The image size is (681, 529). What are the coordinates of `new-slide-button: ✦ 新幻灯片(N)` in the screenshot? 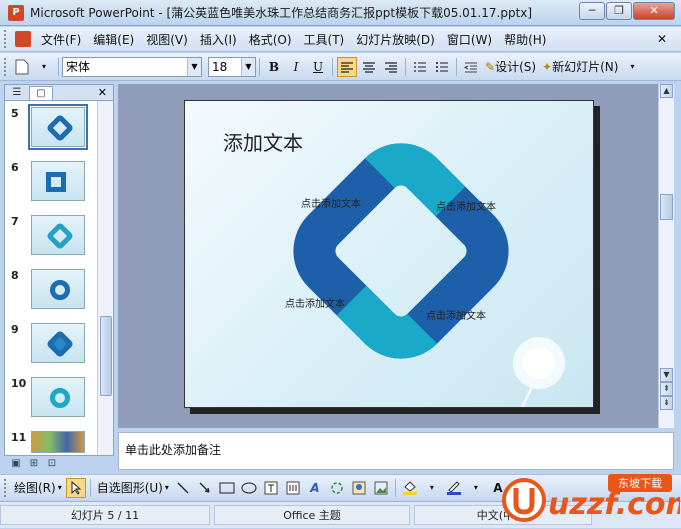 It's located at (580, 67).